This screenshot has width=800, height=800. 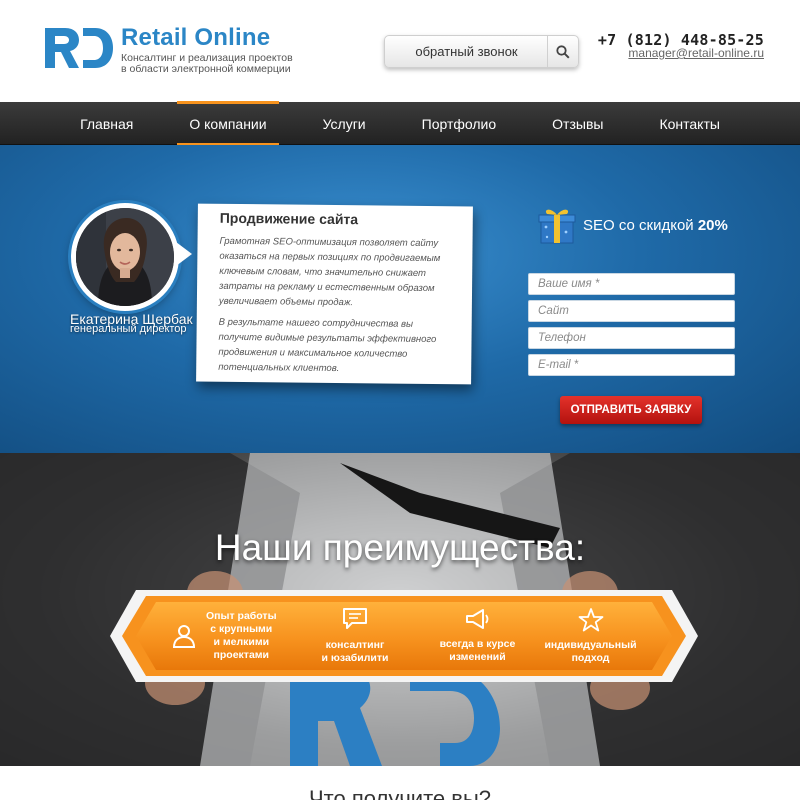 I want to click on search-button, so click(x=562, y=51).